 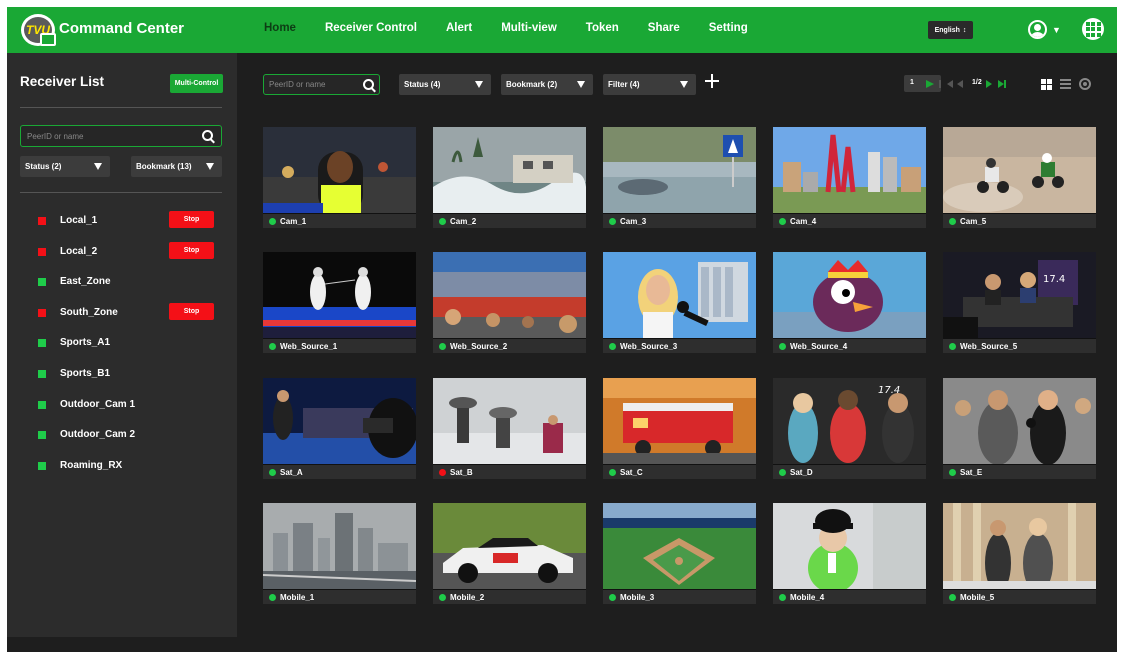 I want to click on source-tile: Mobile_3, so click(x=679, y=554).